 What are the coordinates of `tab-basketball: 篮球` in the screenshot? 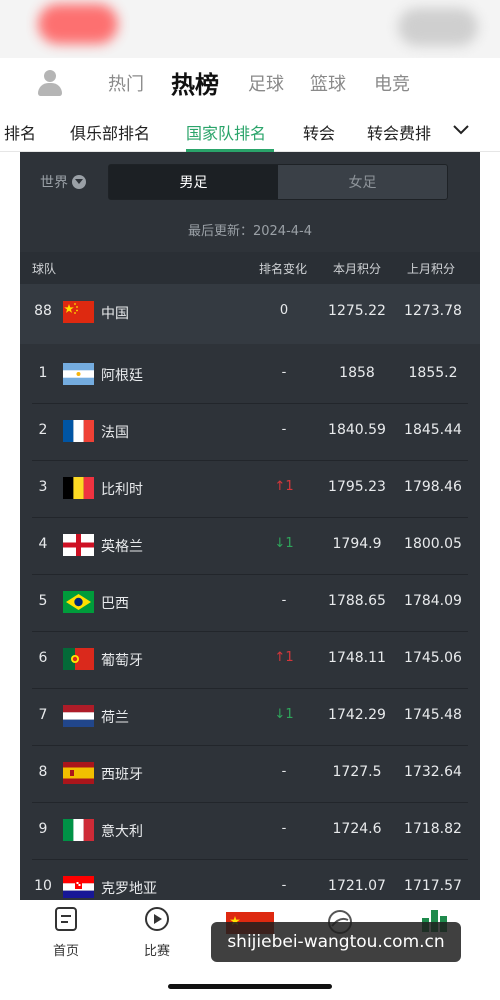 It's located at (328, 83).